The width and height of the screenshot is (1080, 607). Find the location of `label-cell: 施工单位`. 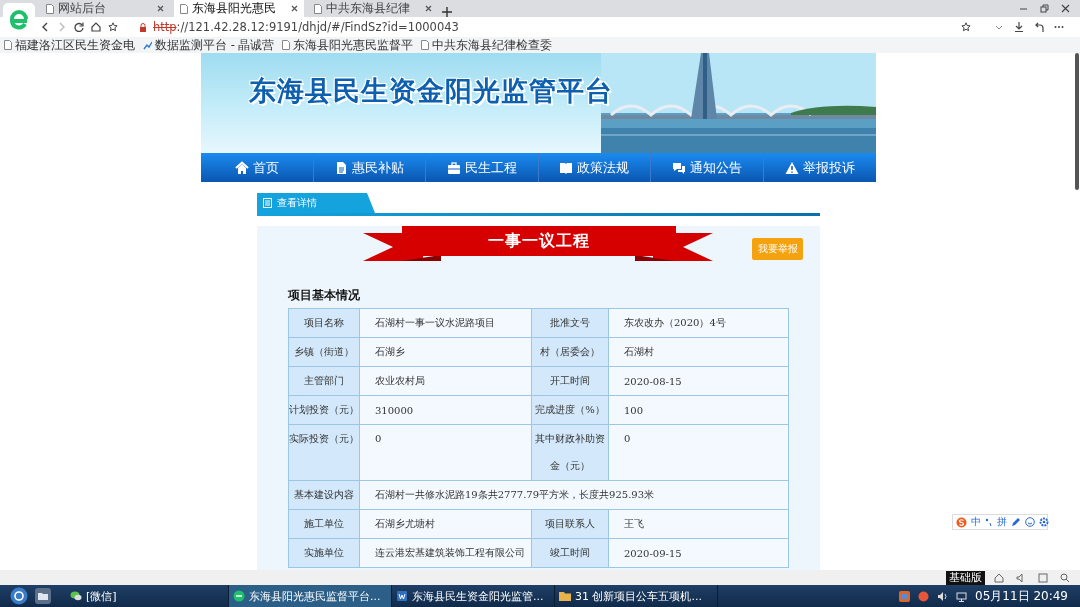

label-cell: 施工单位 is located at coordinates (324, 524).